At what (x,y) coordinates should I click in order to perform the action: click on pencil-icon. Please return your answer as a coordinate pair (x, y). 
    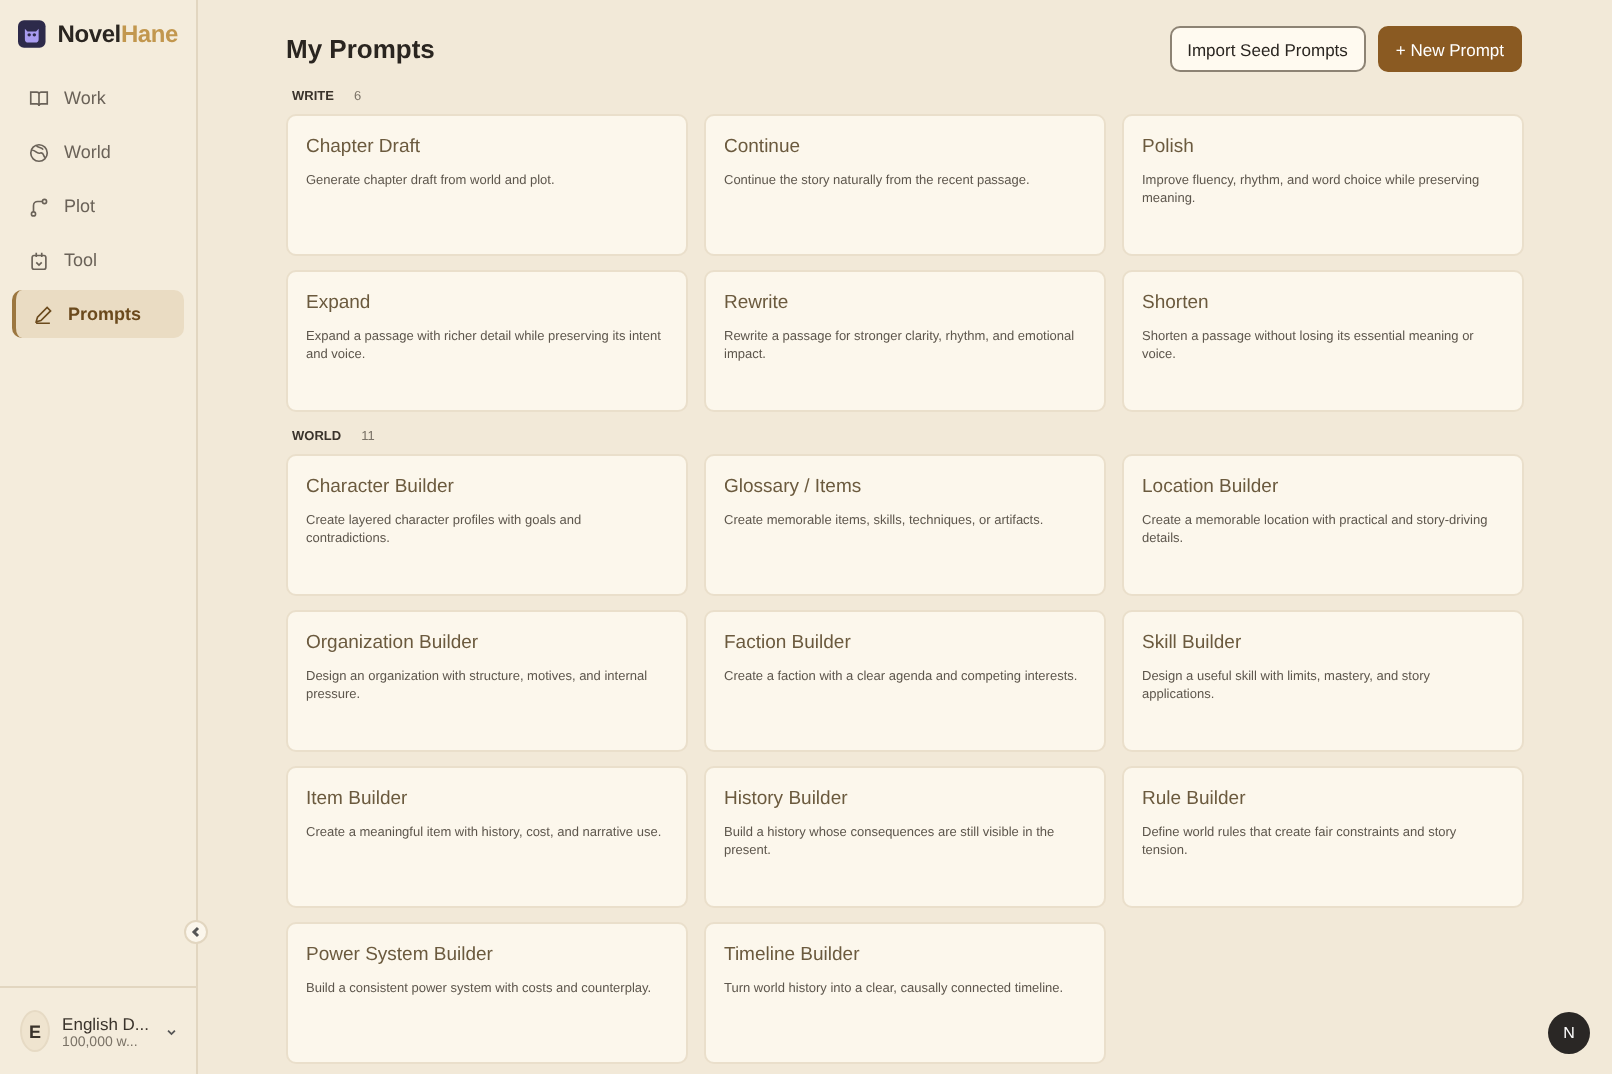
    Looking at the image, I should click on (43, 314).